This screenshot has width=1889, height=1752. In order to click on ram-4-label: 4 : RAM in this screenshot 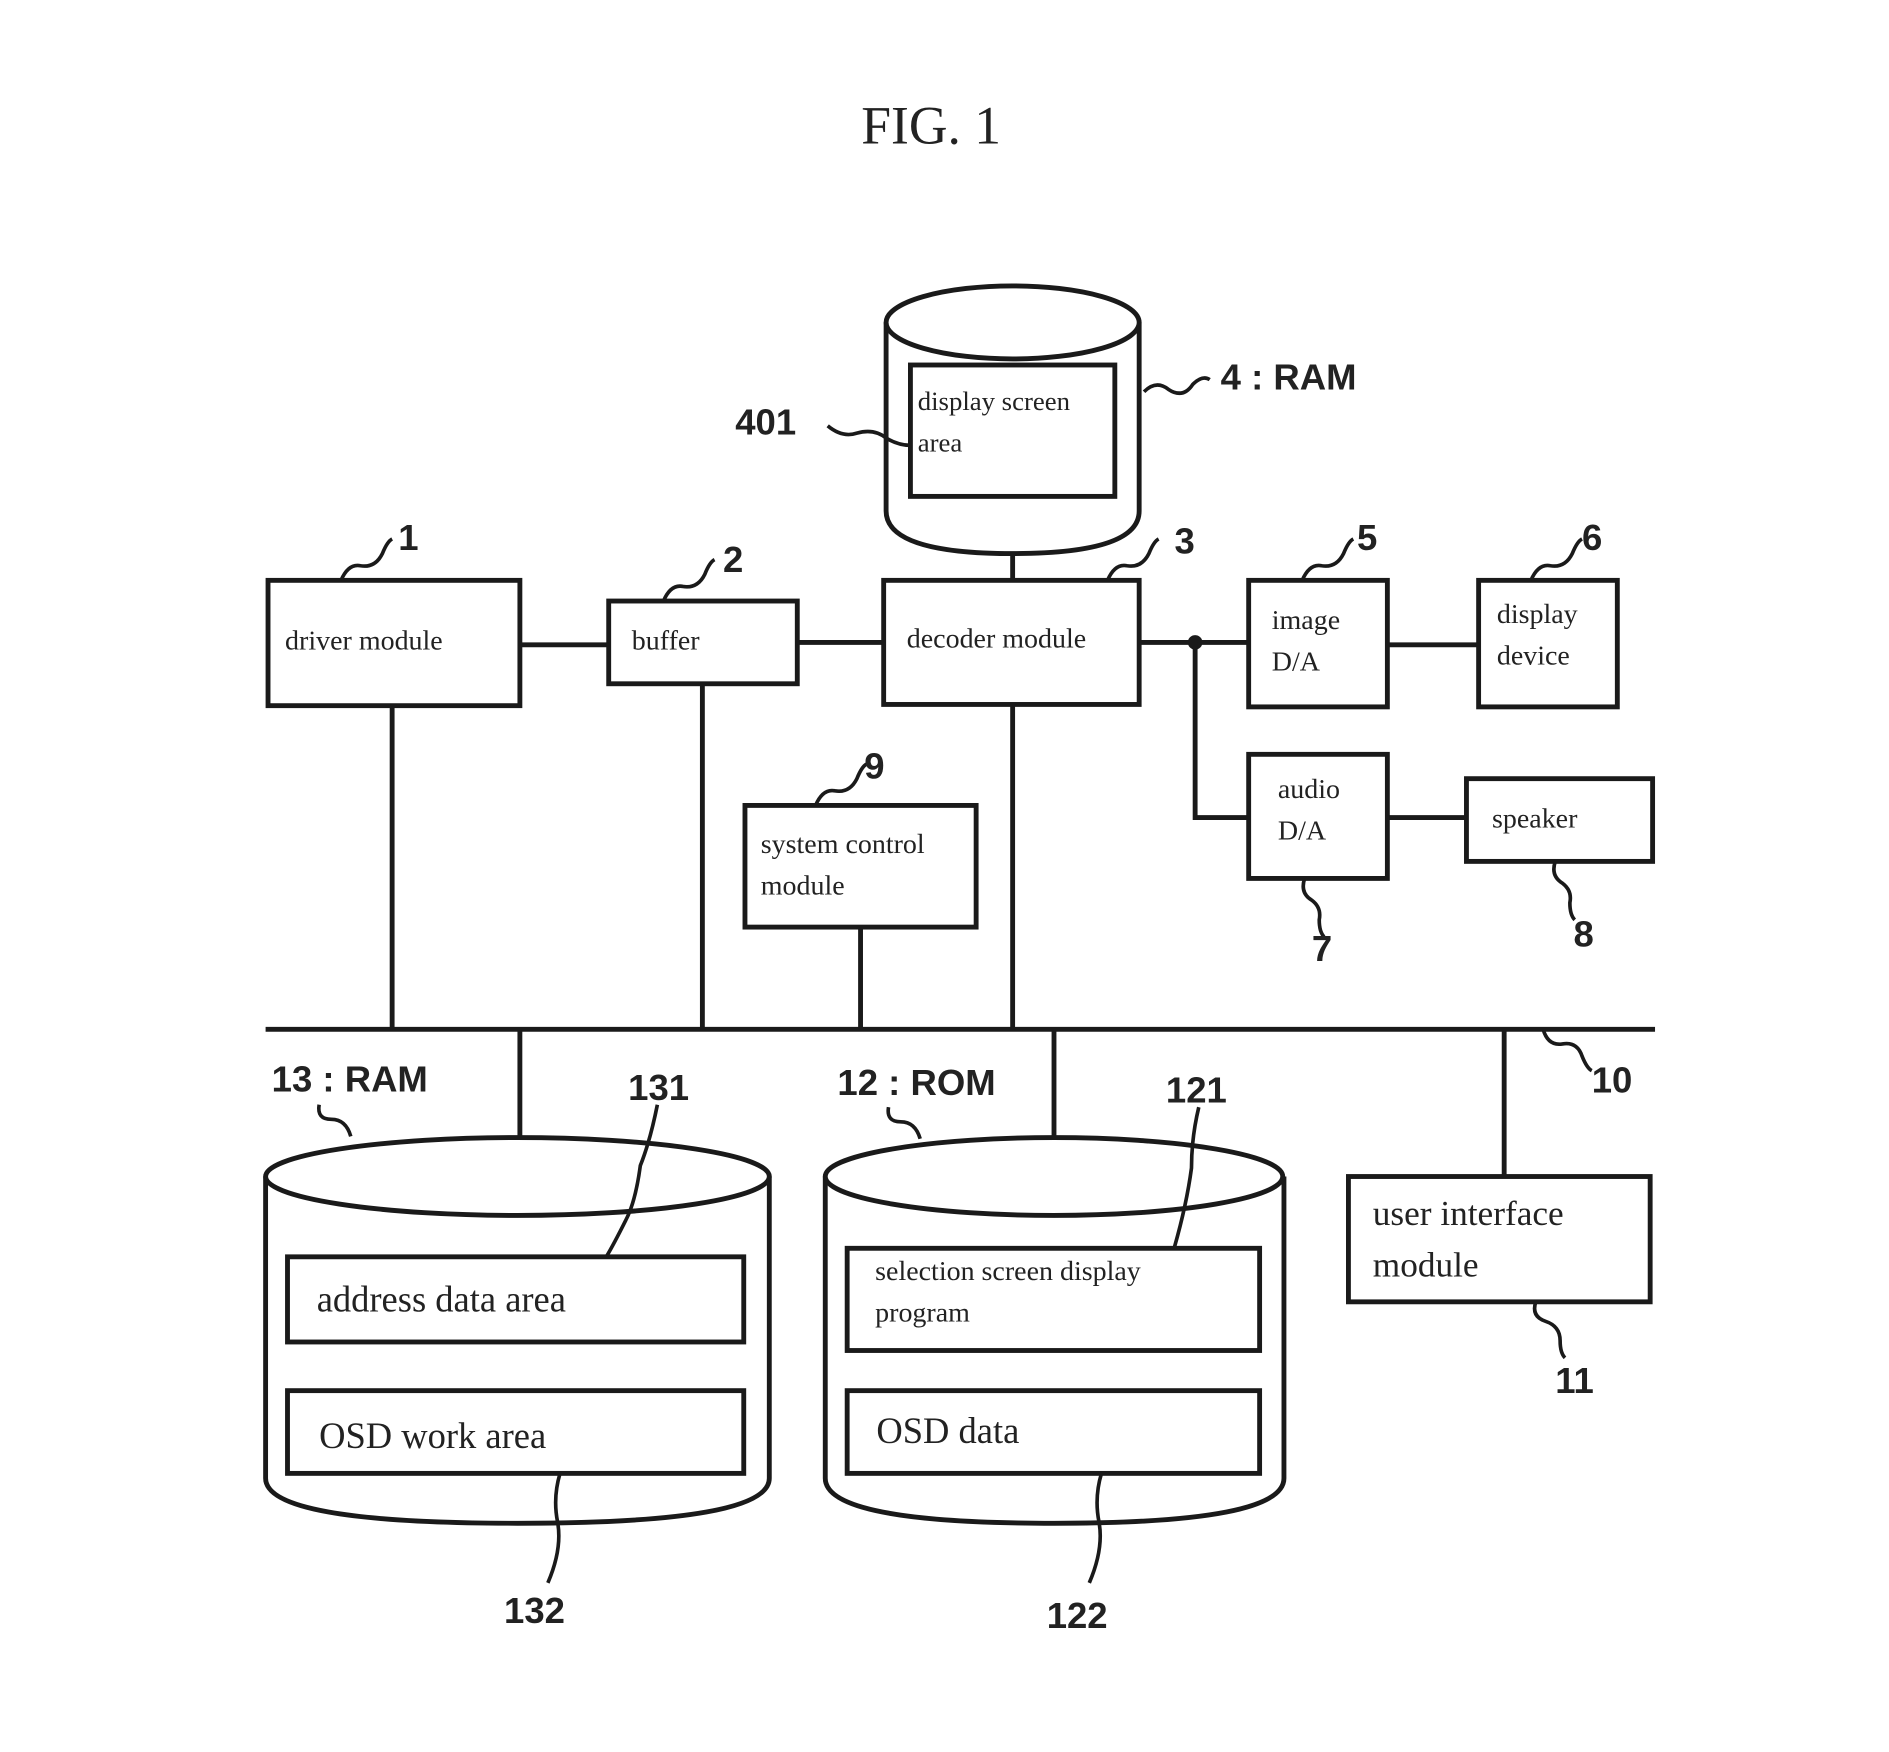, I will do `click(1289, 376)`.